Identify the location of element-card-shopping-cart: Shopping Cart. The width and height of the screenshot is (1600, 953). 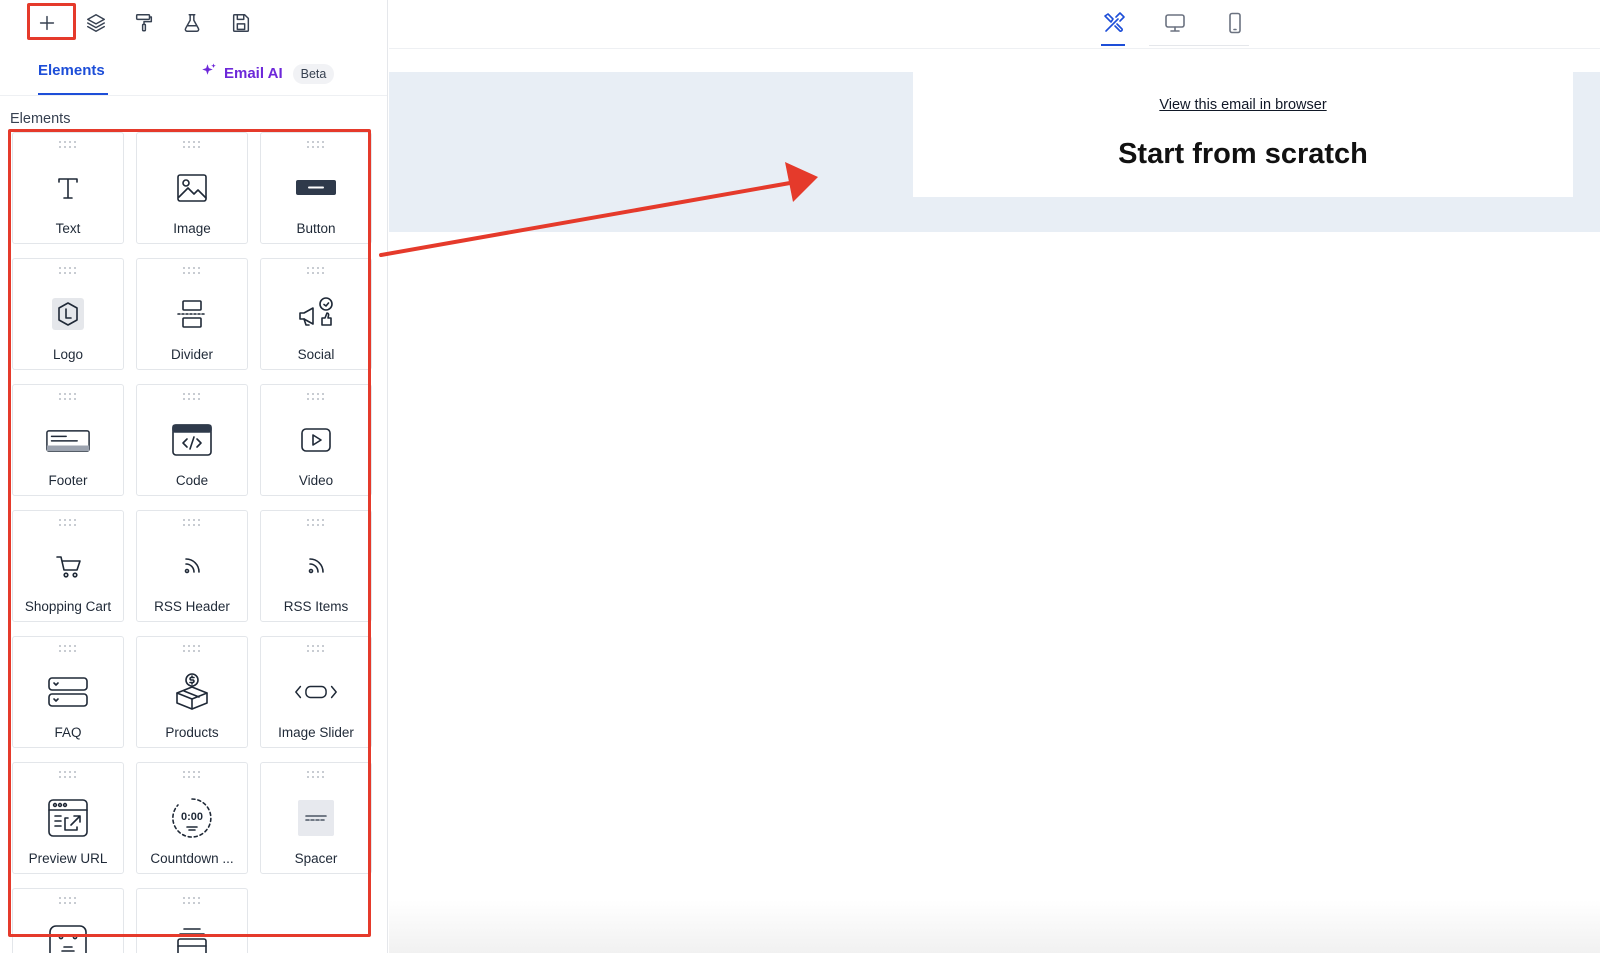
(68, 566).